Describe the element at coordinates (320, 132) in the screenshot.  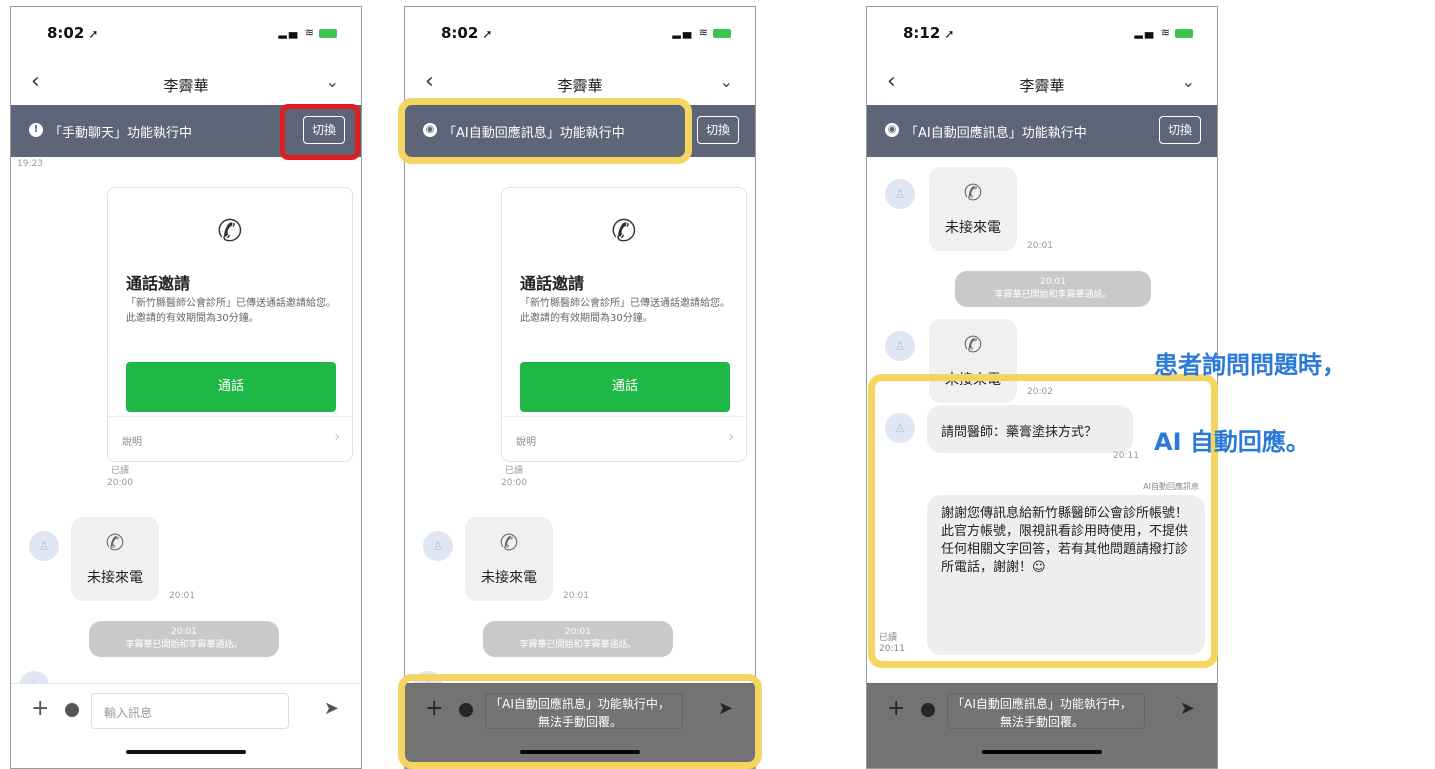
I see `switch-button-highlight` at that location.